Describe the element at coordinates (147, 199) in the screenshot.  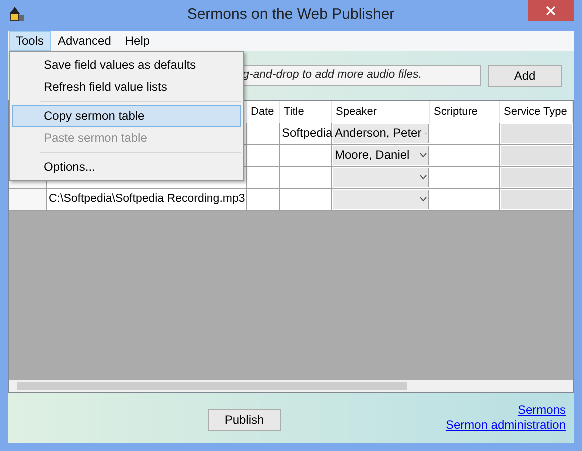
I see `file-cell: C:\Softpedia\Softpedia Recording.mp3` at that location.